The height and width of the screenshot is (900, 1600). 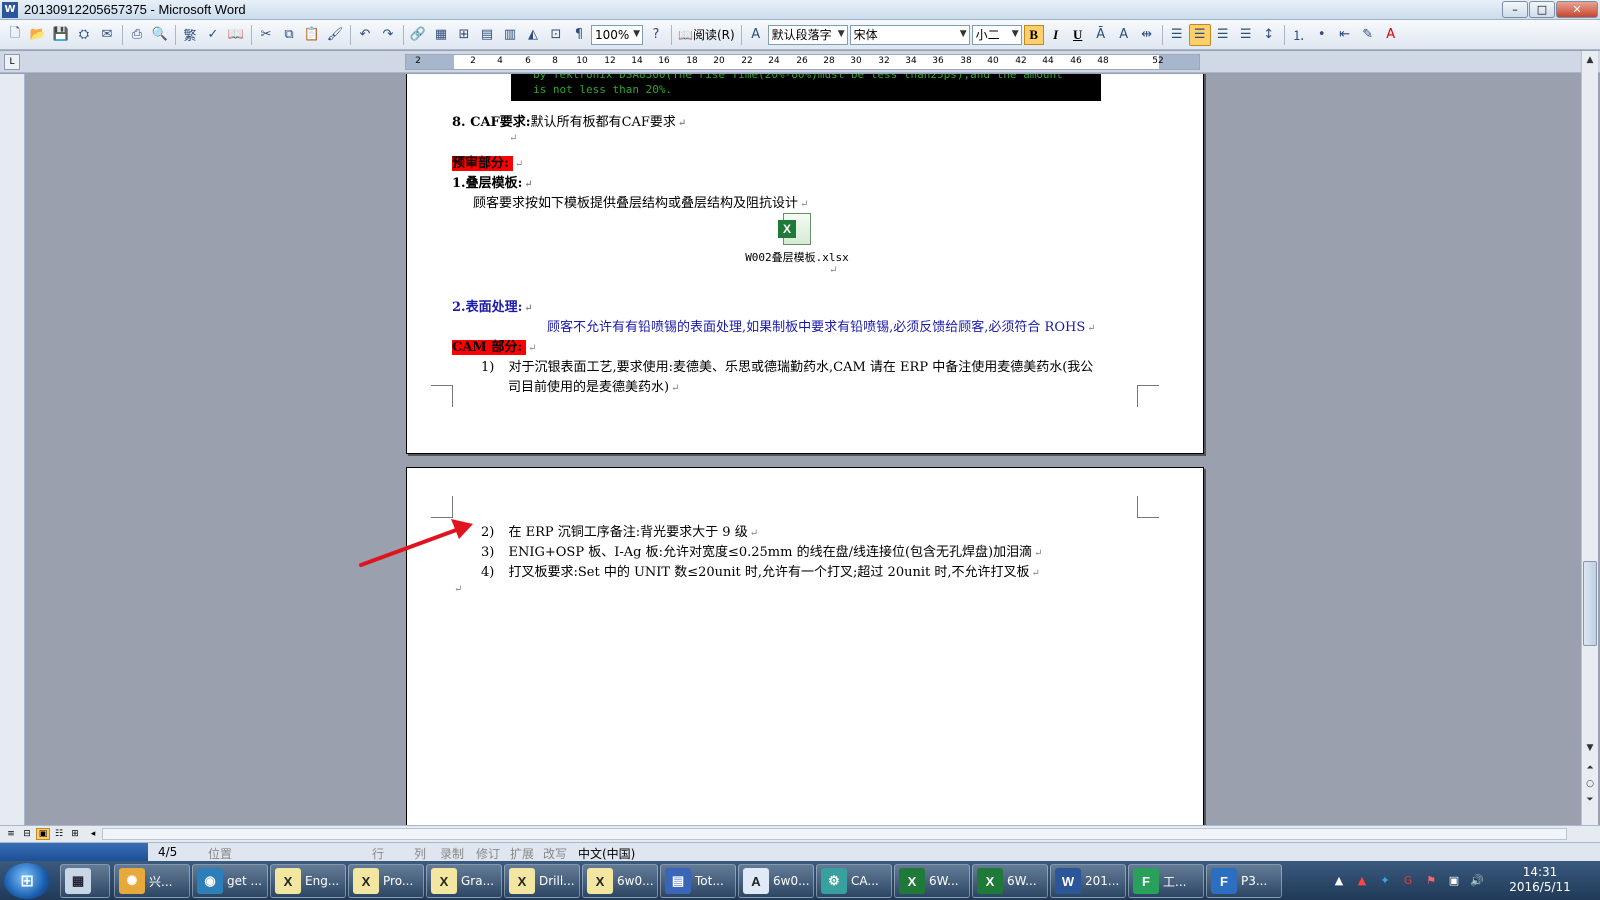 What do you see at coordinates (1147, 35) in the screenshot?
I see `char-scale-icon: ⇹` at bounding box center [1147, 35].